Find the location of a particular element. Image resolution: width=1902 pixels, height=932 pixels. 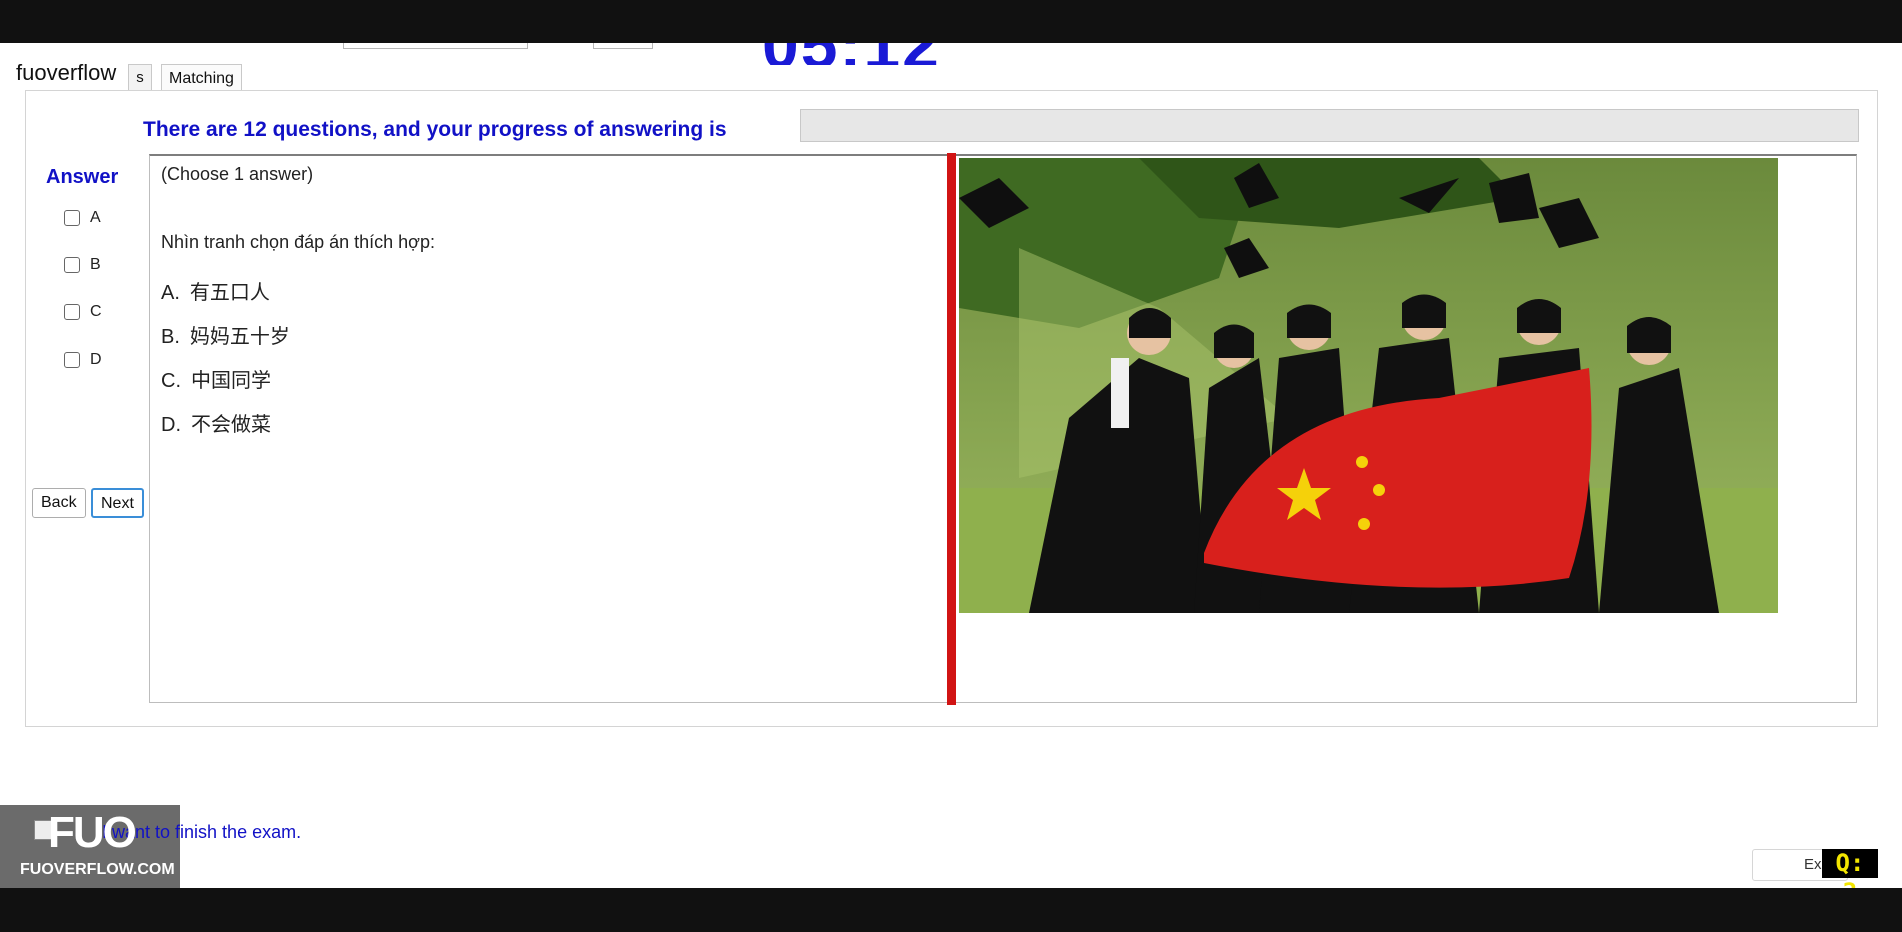

watermark-text: fuoverflow is located at coordinates (66, 73).